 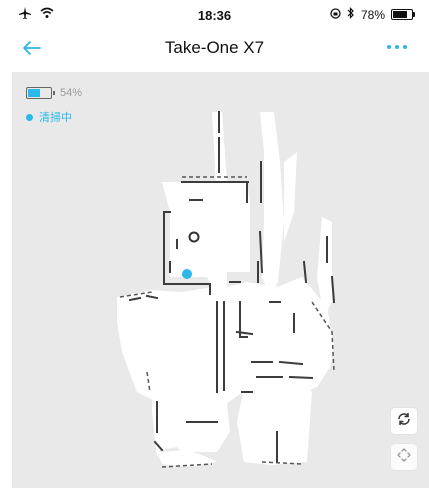 I want to click on recenter-map-button, so click(x=404, y=457).